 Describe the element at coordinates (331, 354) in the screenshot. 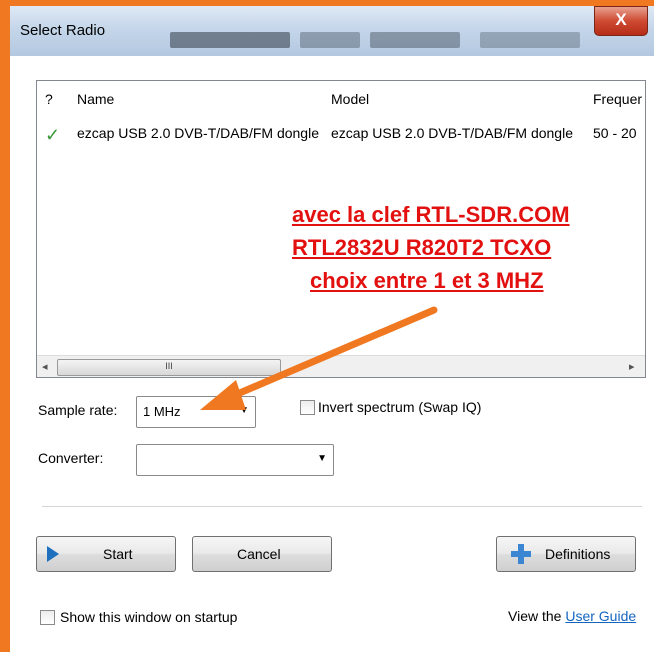

I see `annotation-arrow-line` at that location.